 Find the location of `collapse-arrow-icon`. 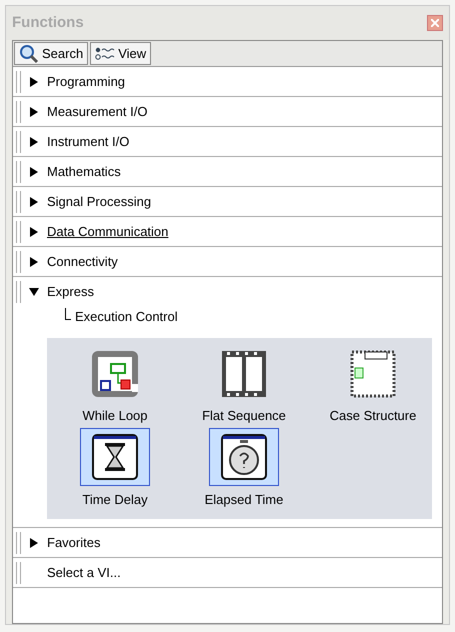

collapse-arrow-icon is located at coordinates (34, 291).